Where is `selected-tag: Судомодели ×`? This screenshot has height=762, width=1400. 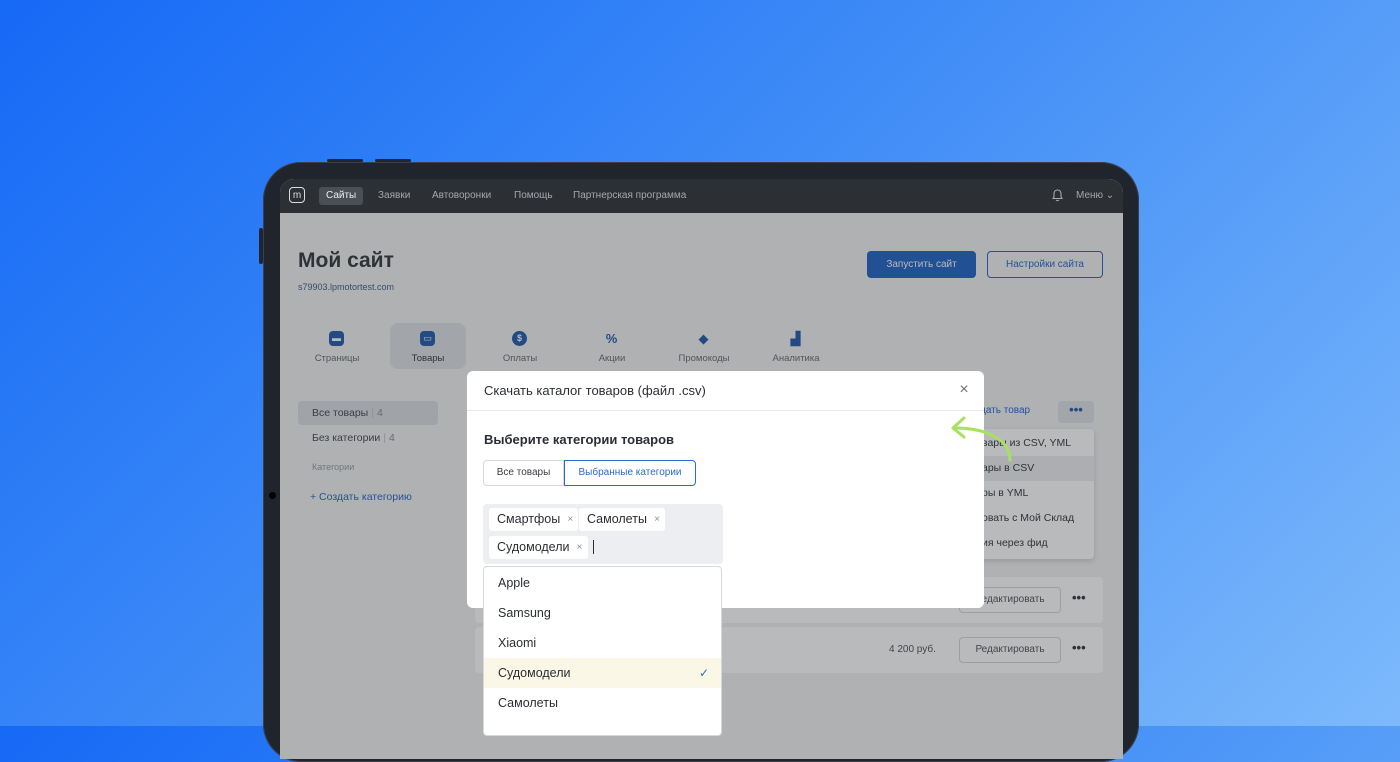
selected-tag: Судомодели × is located at coordinates (538, 547).